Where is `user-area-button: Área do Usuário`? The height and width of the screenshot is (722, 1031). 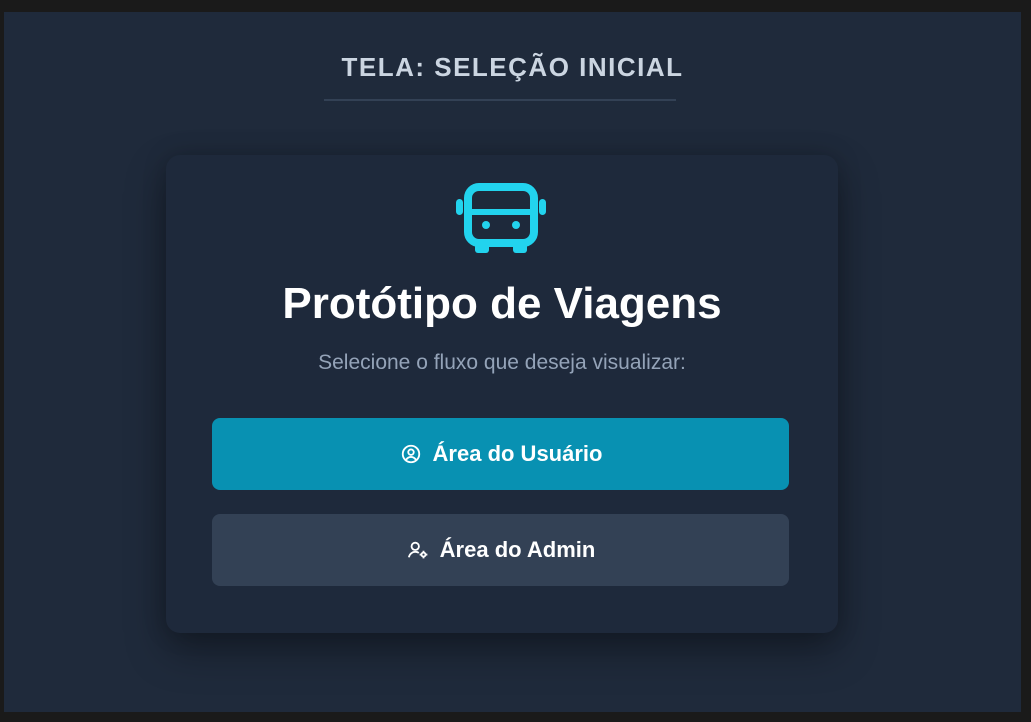 user-area-button: Área do Usuário is located at coordinates (500, 454).